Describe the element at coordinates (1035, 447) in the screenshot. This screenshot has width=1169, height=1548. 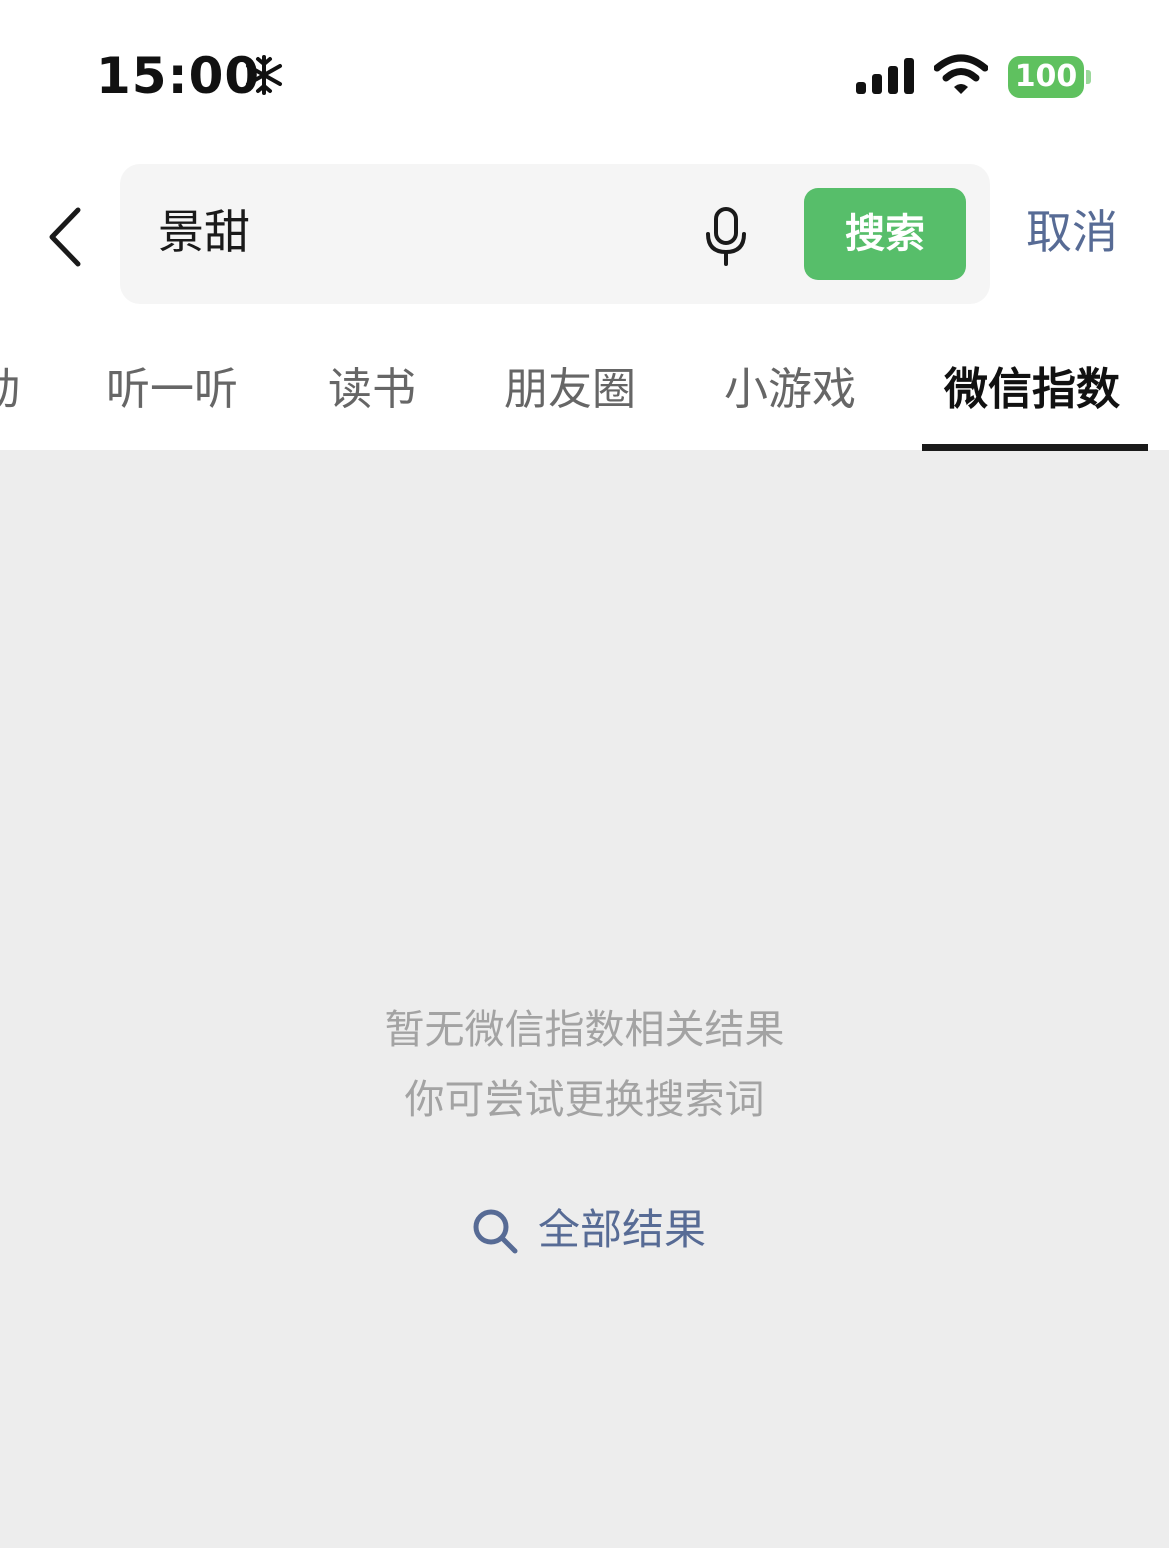
I see `active-tab-indicator` at that location.